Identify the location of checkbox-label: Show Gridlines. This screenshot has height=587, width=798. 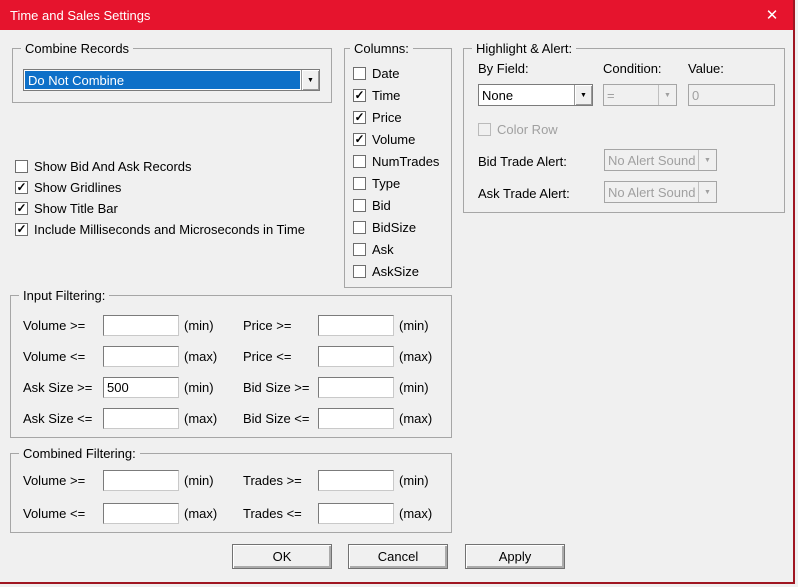
(78, 187).